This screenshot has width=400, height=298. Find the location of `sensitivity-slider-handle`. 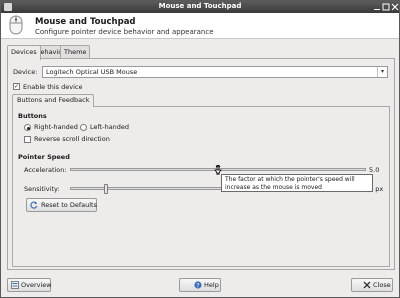

sensitivity-slider-handle is located at coordinates (106, 189).